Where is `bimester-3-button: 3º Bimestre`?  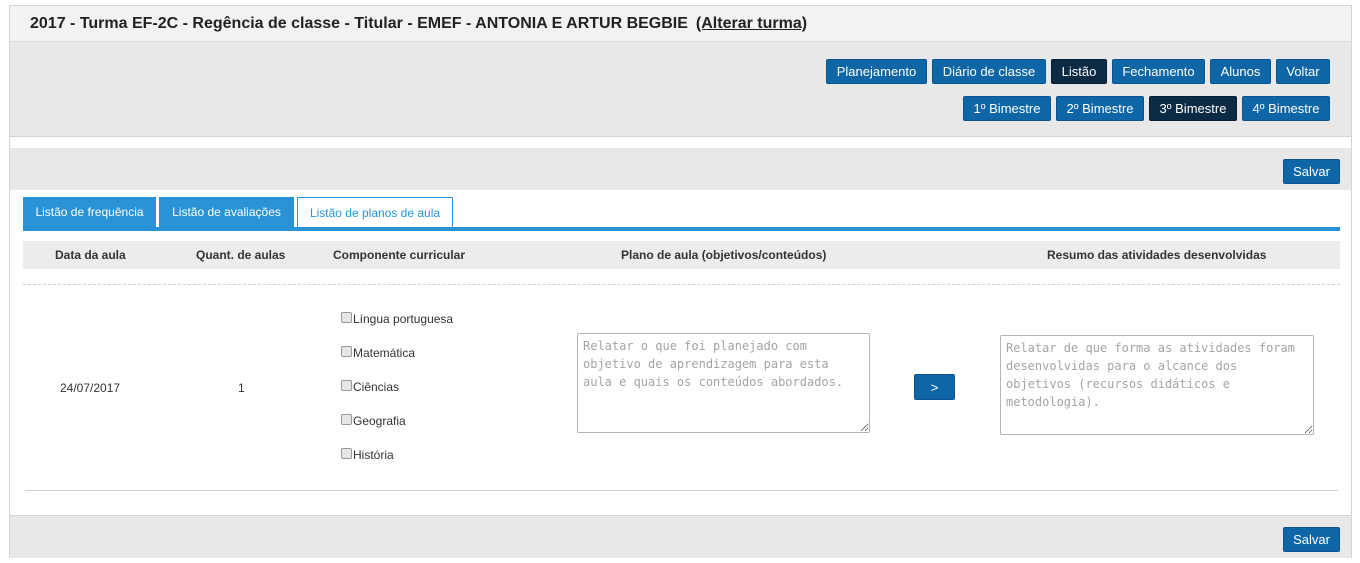 bimester-3-button: 3º Bimestre is located at coordinates (1193, 108).